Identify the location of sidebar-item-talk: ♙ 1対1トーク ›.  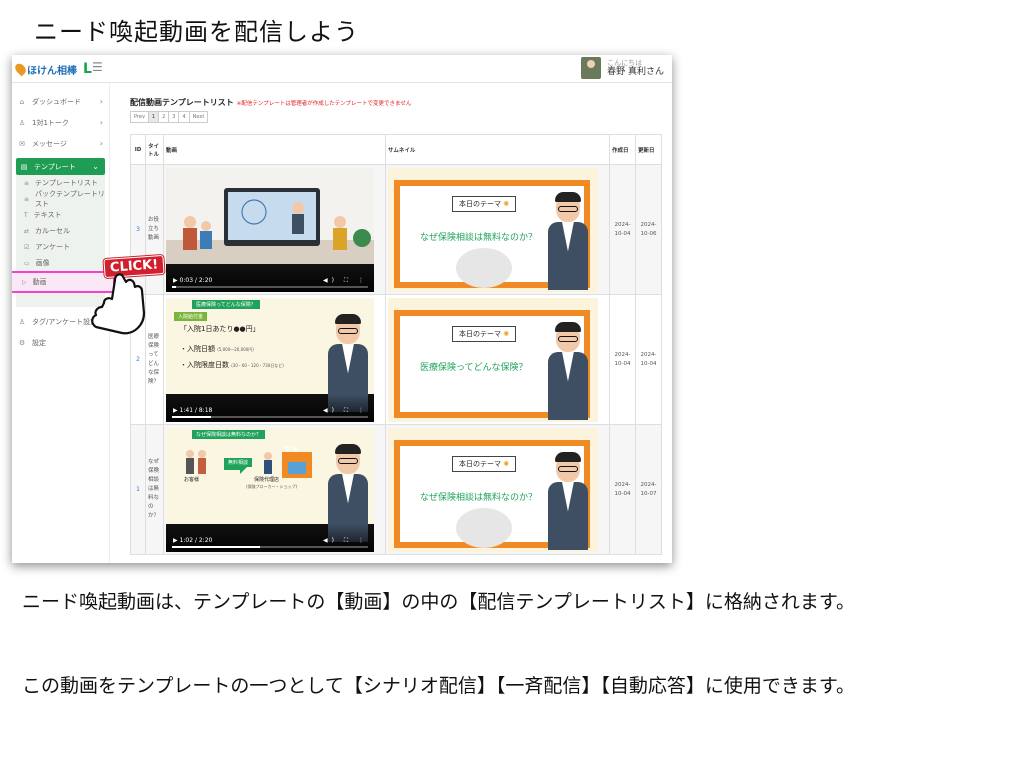
(60, 122).